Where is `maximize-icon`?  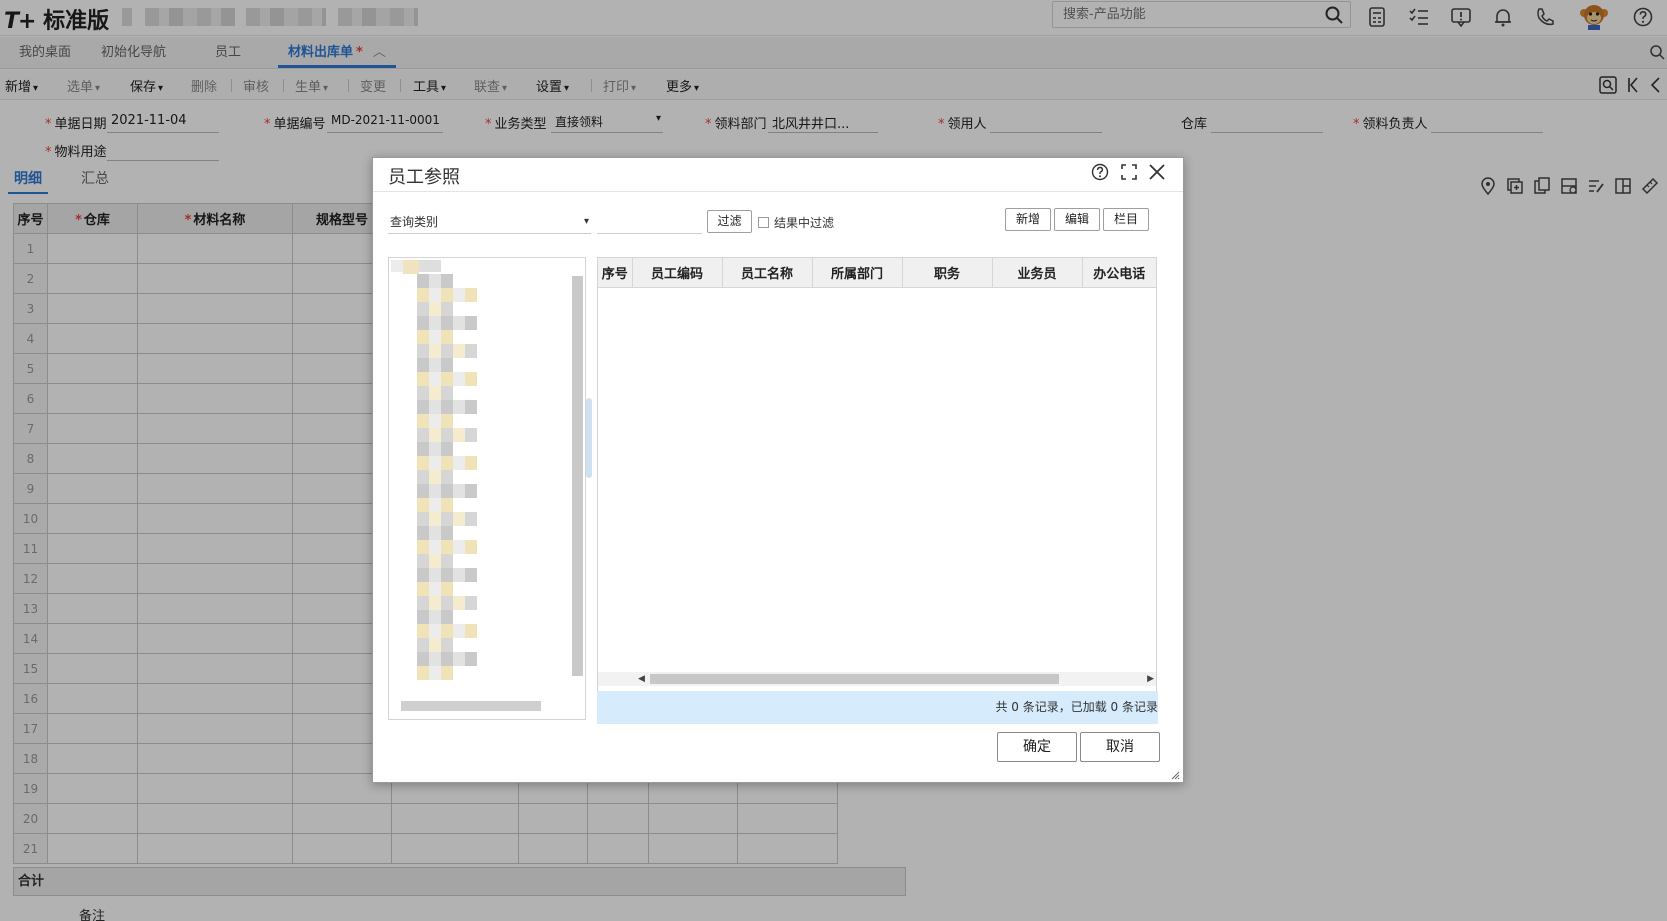
maximize-icon is located at coordinates (1131, 174).